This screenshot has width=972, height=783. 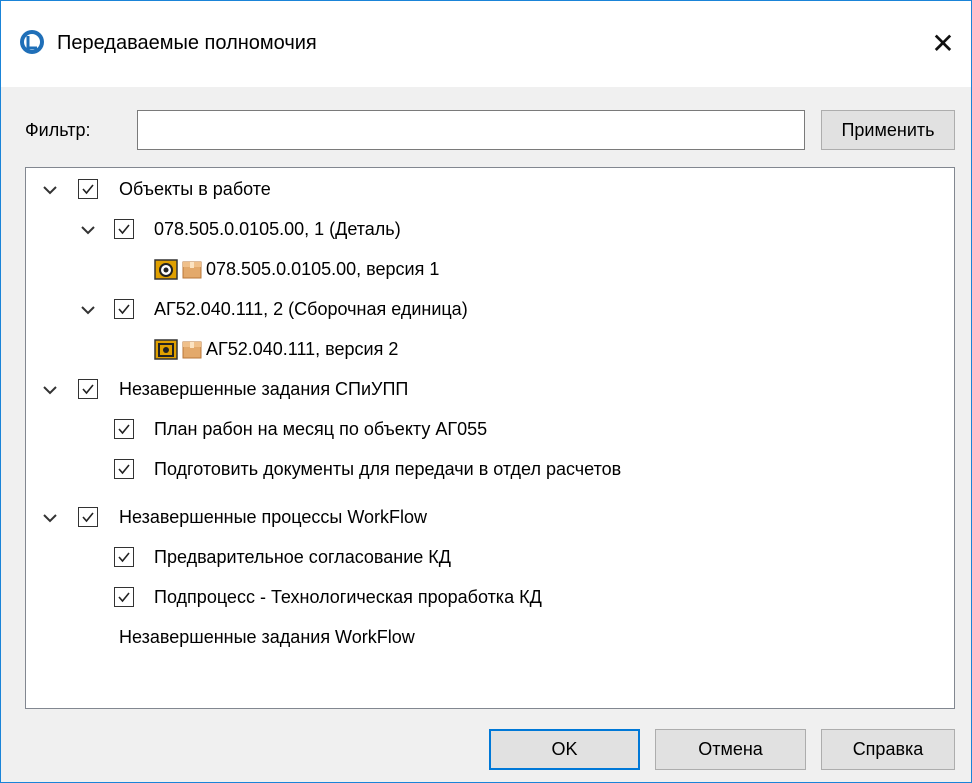 What do you see at coordinates (486, 311) in the screenshot?
I see `tree-node-assembly: АГ52.040.111, 2 (Сборочная единица)` at bounding box center [486, 311].